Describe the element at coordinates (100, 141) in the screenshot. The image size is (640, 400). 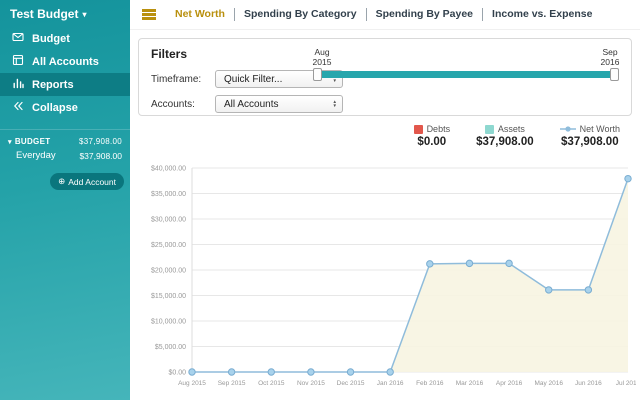
I see `accounts-group-total: $37,908.00` at that location.